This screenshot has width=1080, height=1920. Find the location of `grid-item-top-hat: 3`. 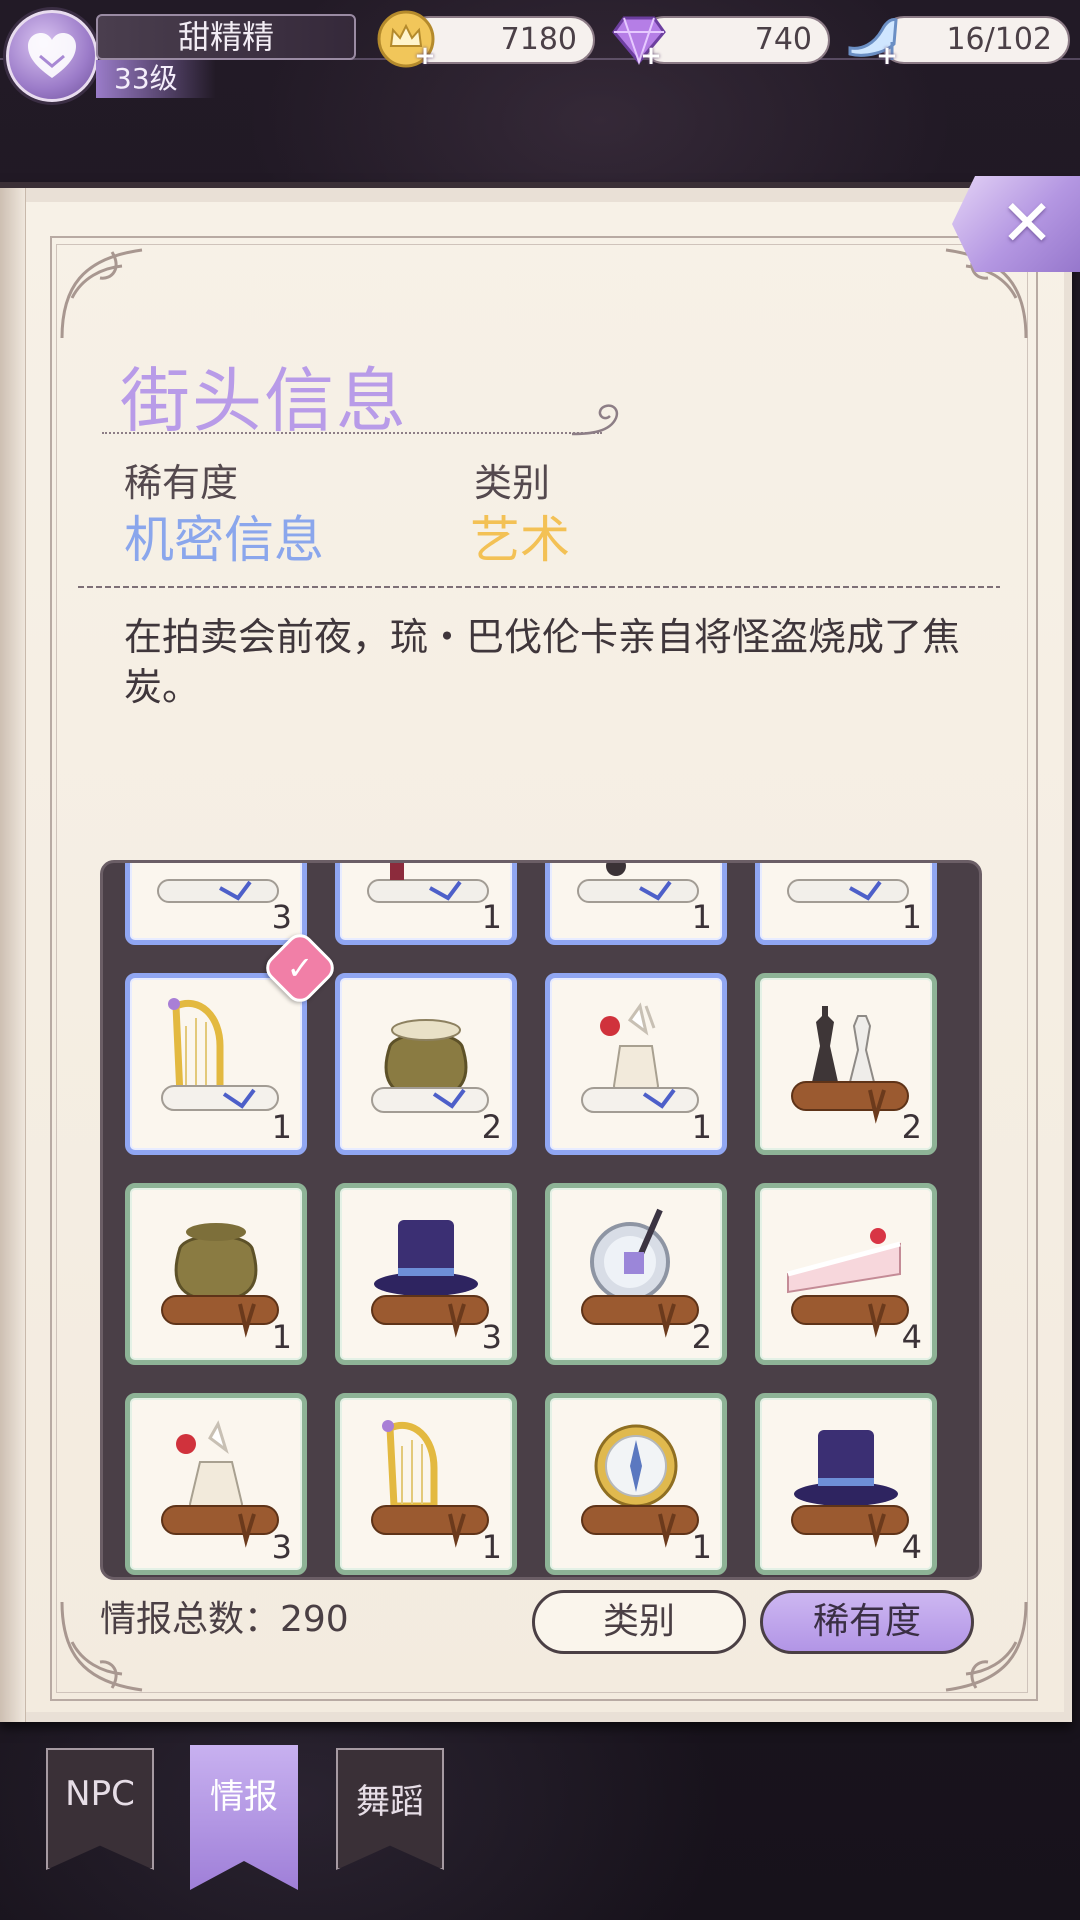

grid-item-top-hat: 3 is located at coordinates (426, 1274).